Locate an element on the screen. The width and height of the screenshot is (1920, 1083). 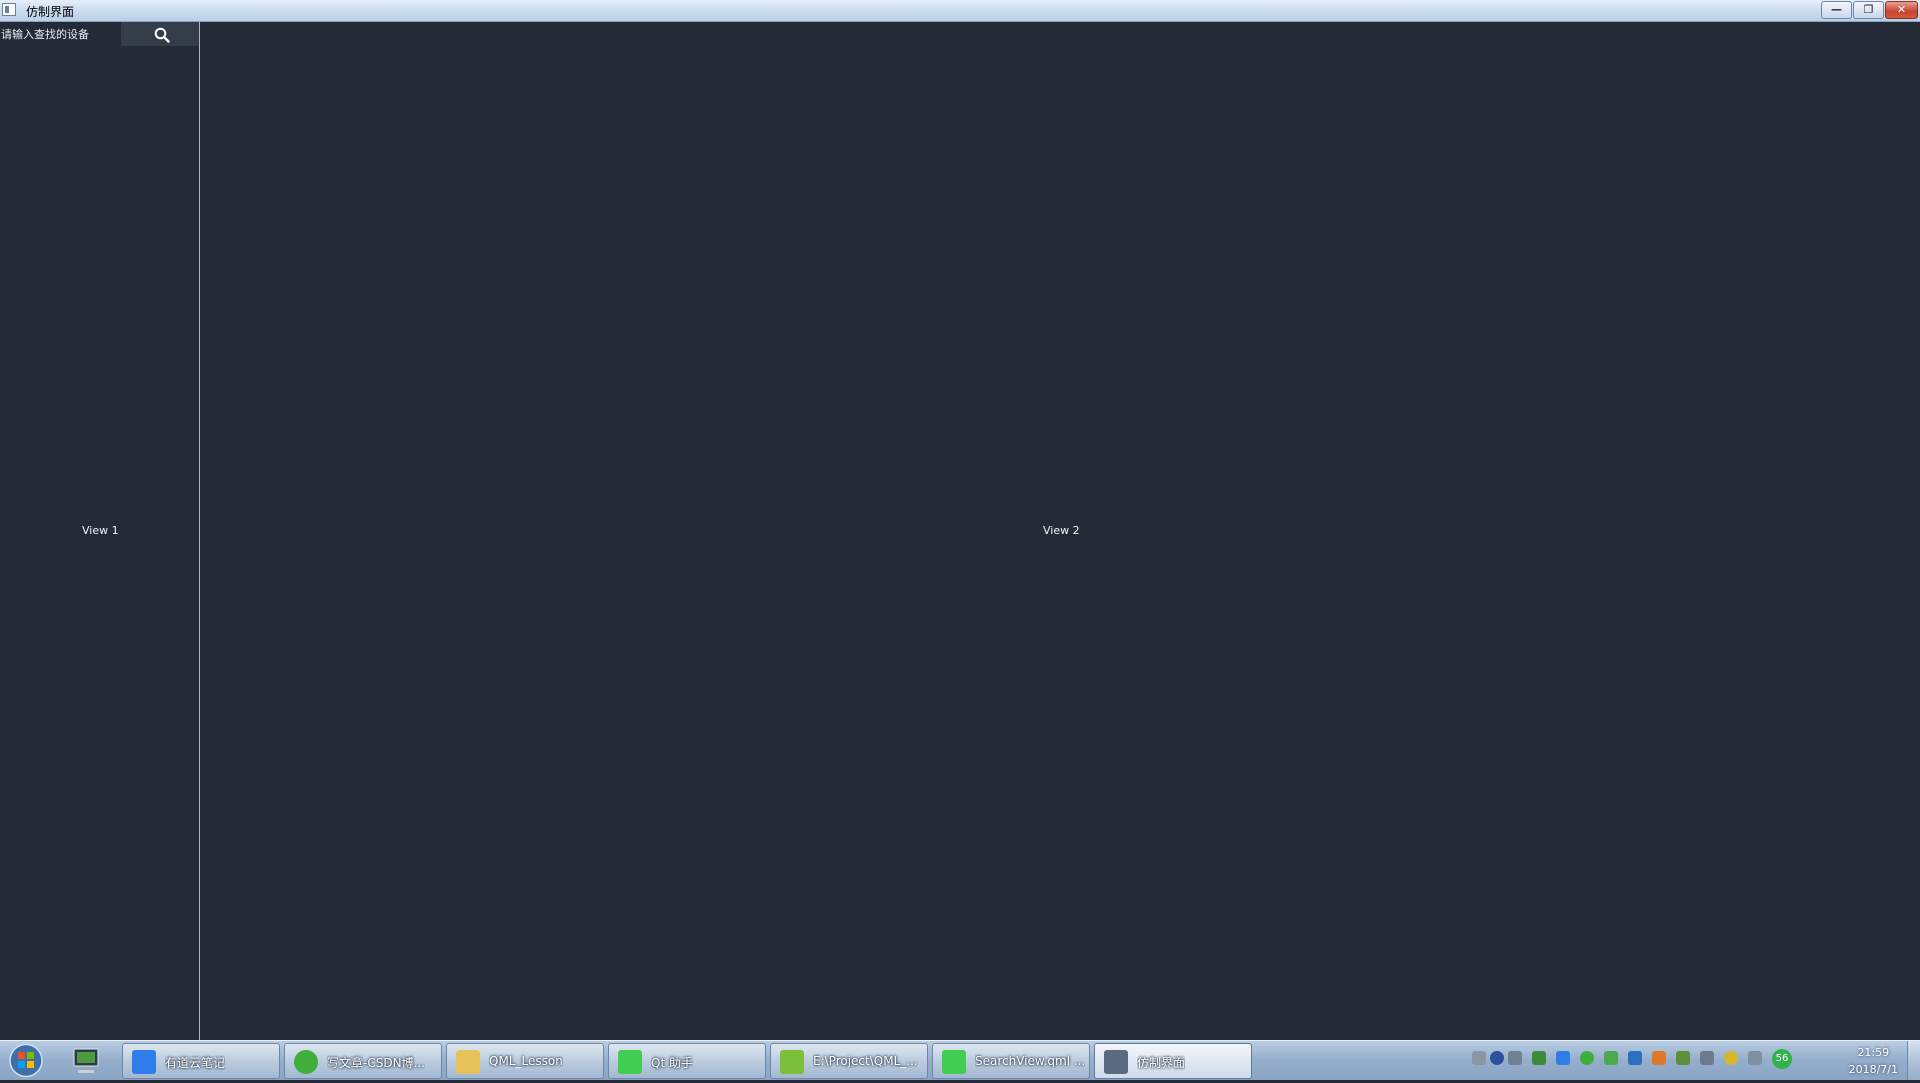
close-button: ✕ is located at coordinates (1901, 10).